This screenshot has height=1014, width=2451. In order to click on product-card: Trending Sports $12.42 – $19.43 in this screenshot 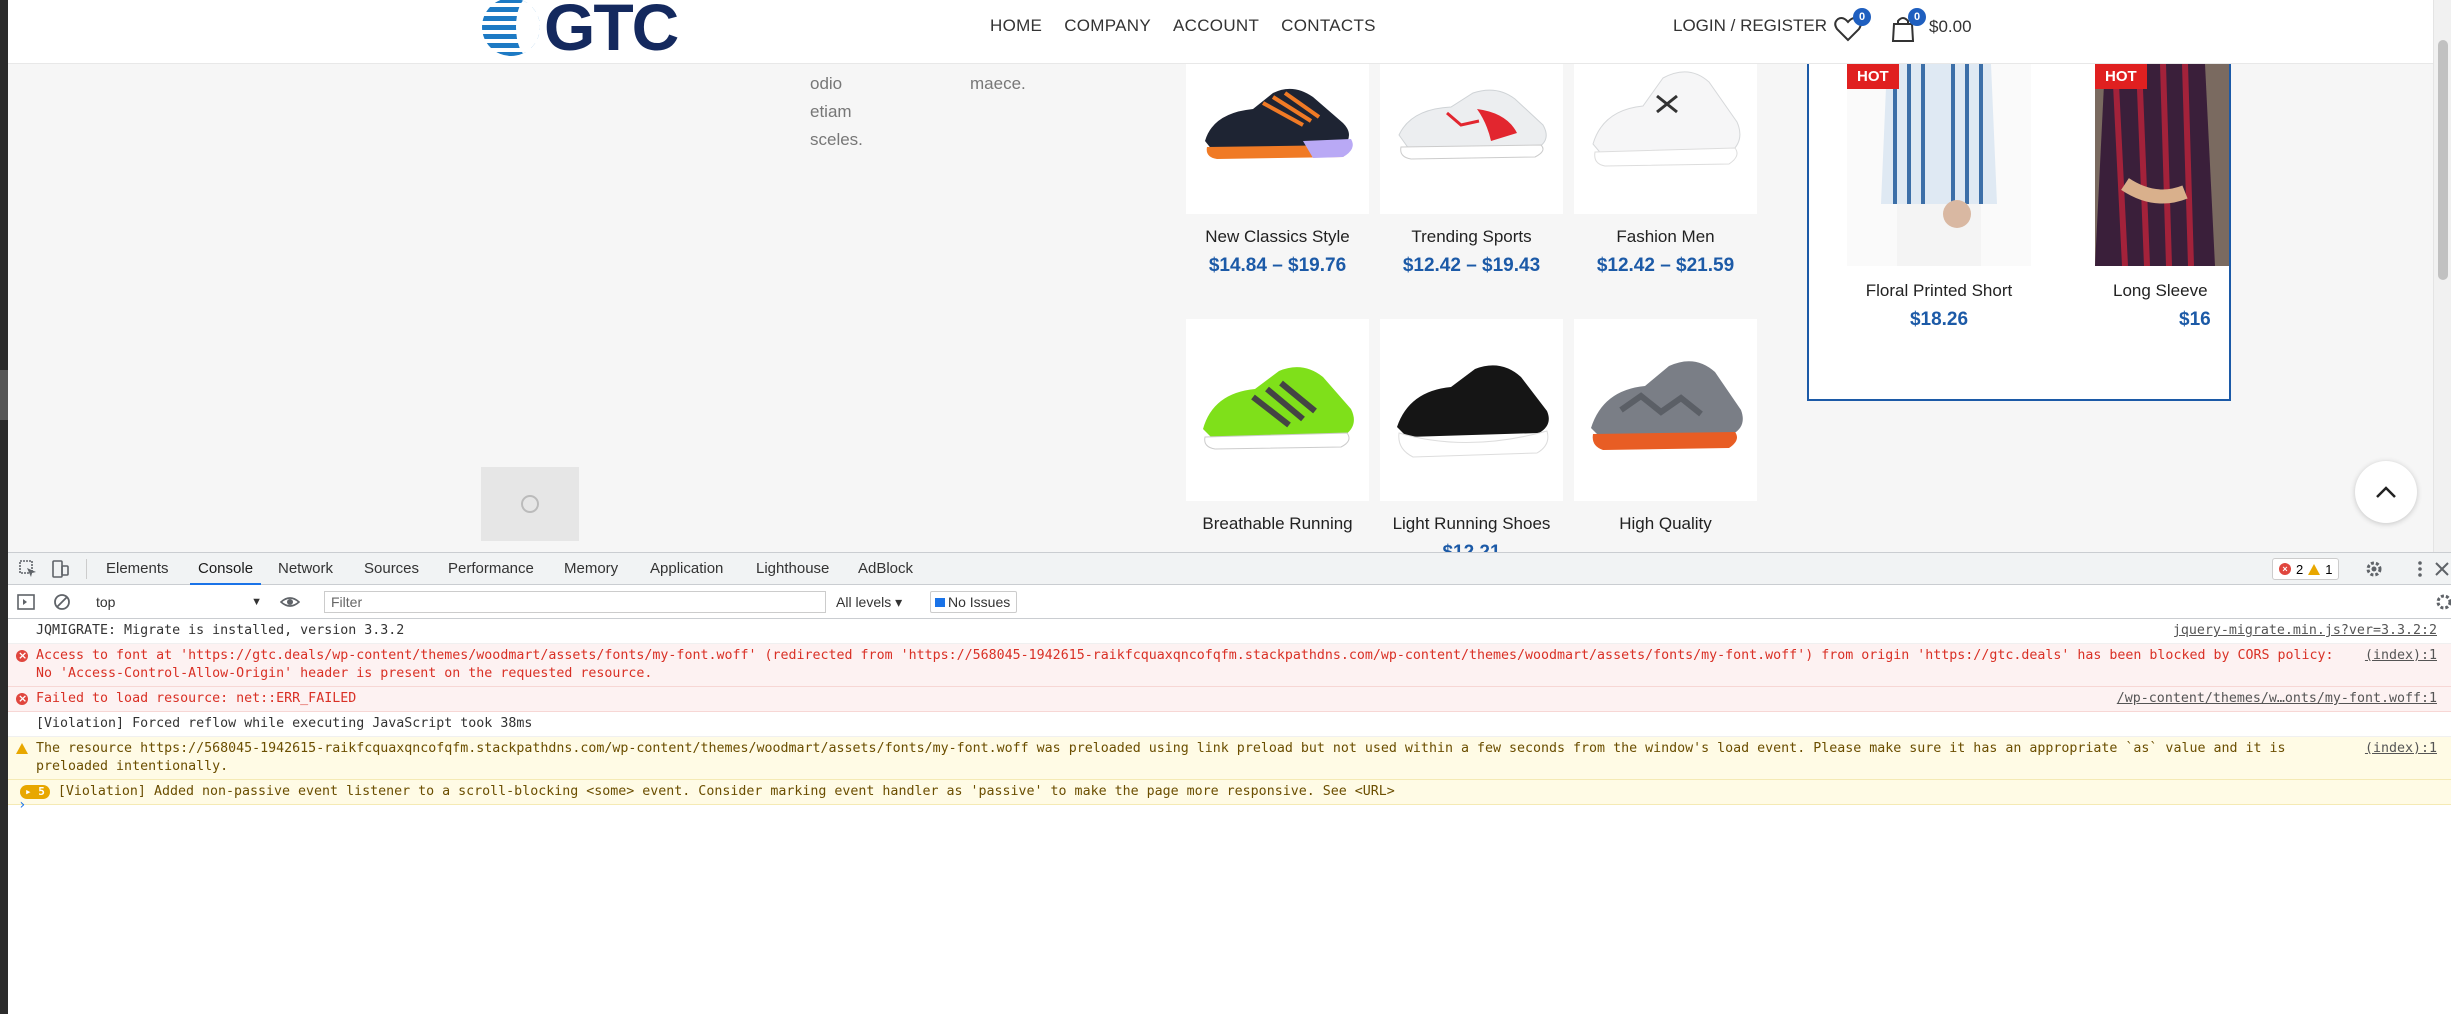, I will do `click(1471, 154)`.